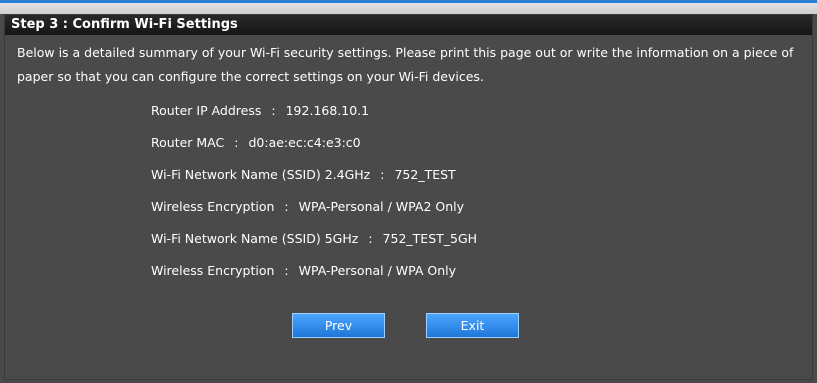  Describe the element at coordinates (261, 174) in the screenshot. I see `setting-label: Wi-Fi Network Name (SSID) 2.4GHz` at that location.